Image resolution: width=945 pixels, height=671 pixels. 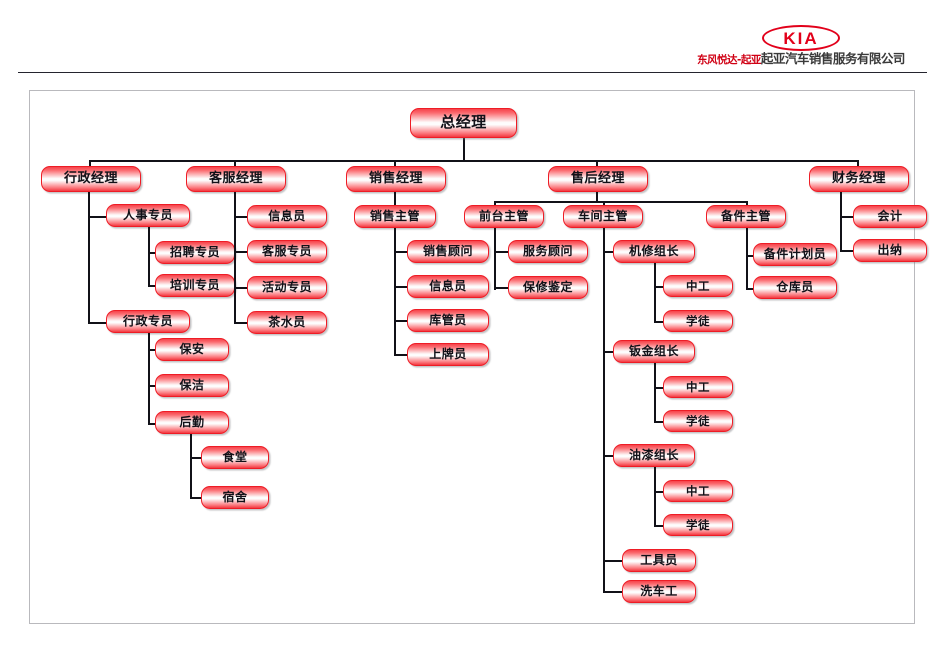 I want to click on node-paint-midlevel: 中工, so click(x=698, y=491).